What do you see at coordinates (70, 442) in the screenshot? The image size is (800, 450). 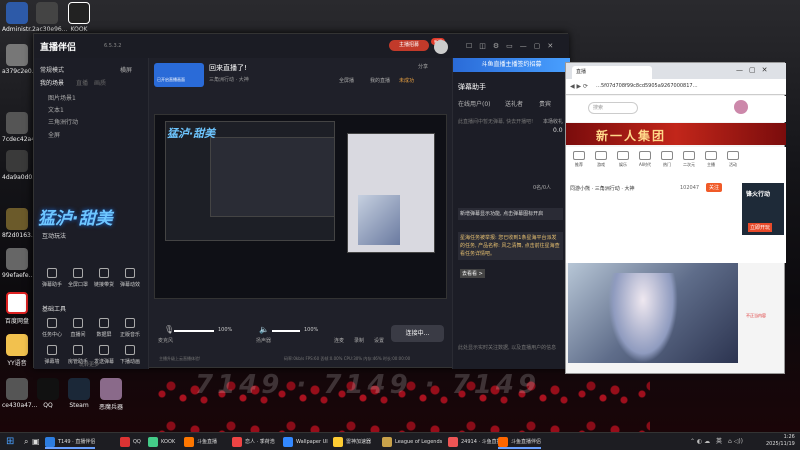 I see `taskbar-item: T149 · 直播伴侣` at bounding box center [70, 442].